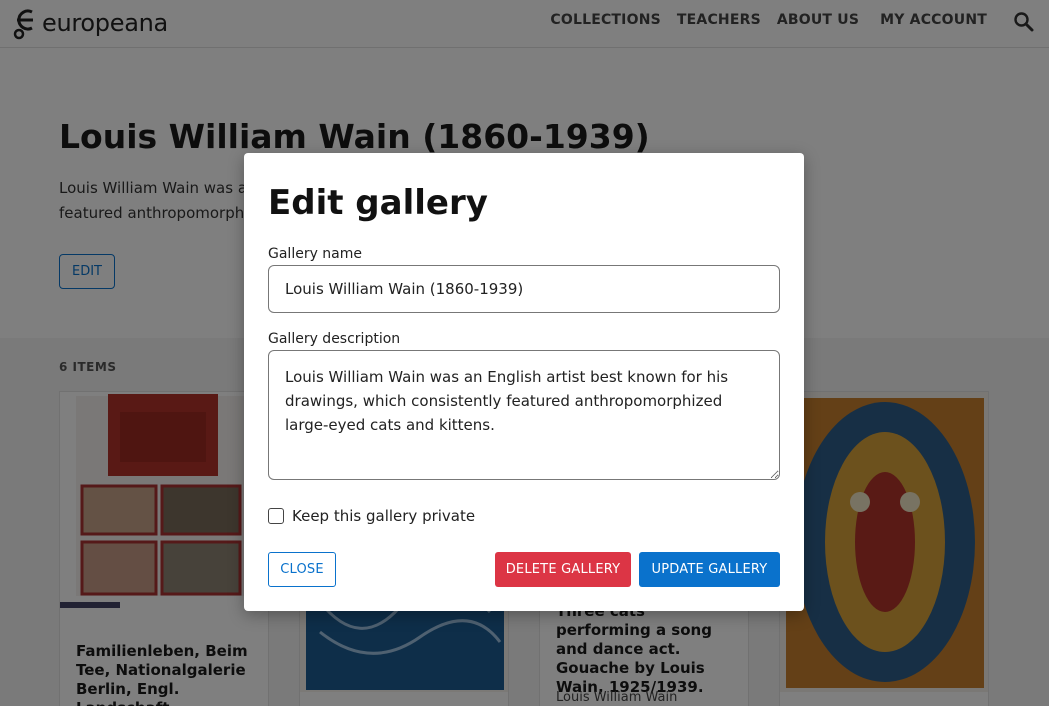 Image resolution: width=1049 pixels, height=706 pixels. I want to click on private-checkbox, so click(276, 516).